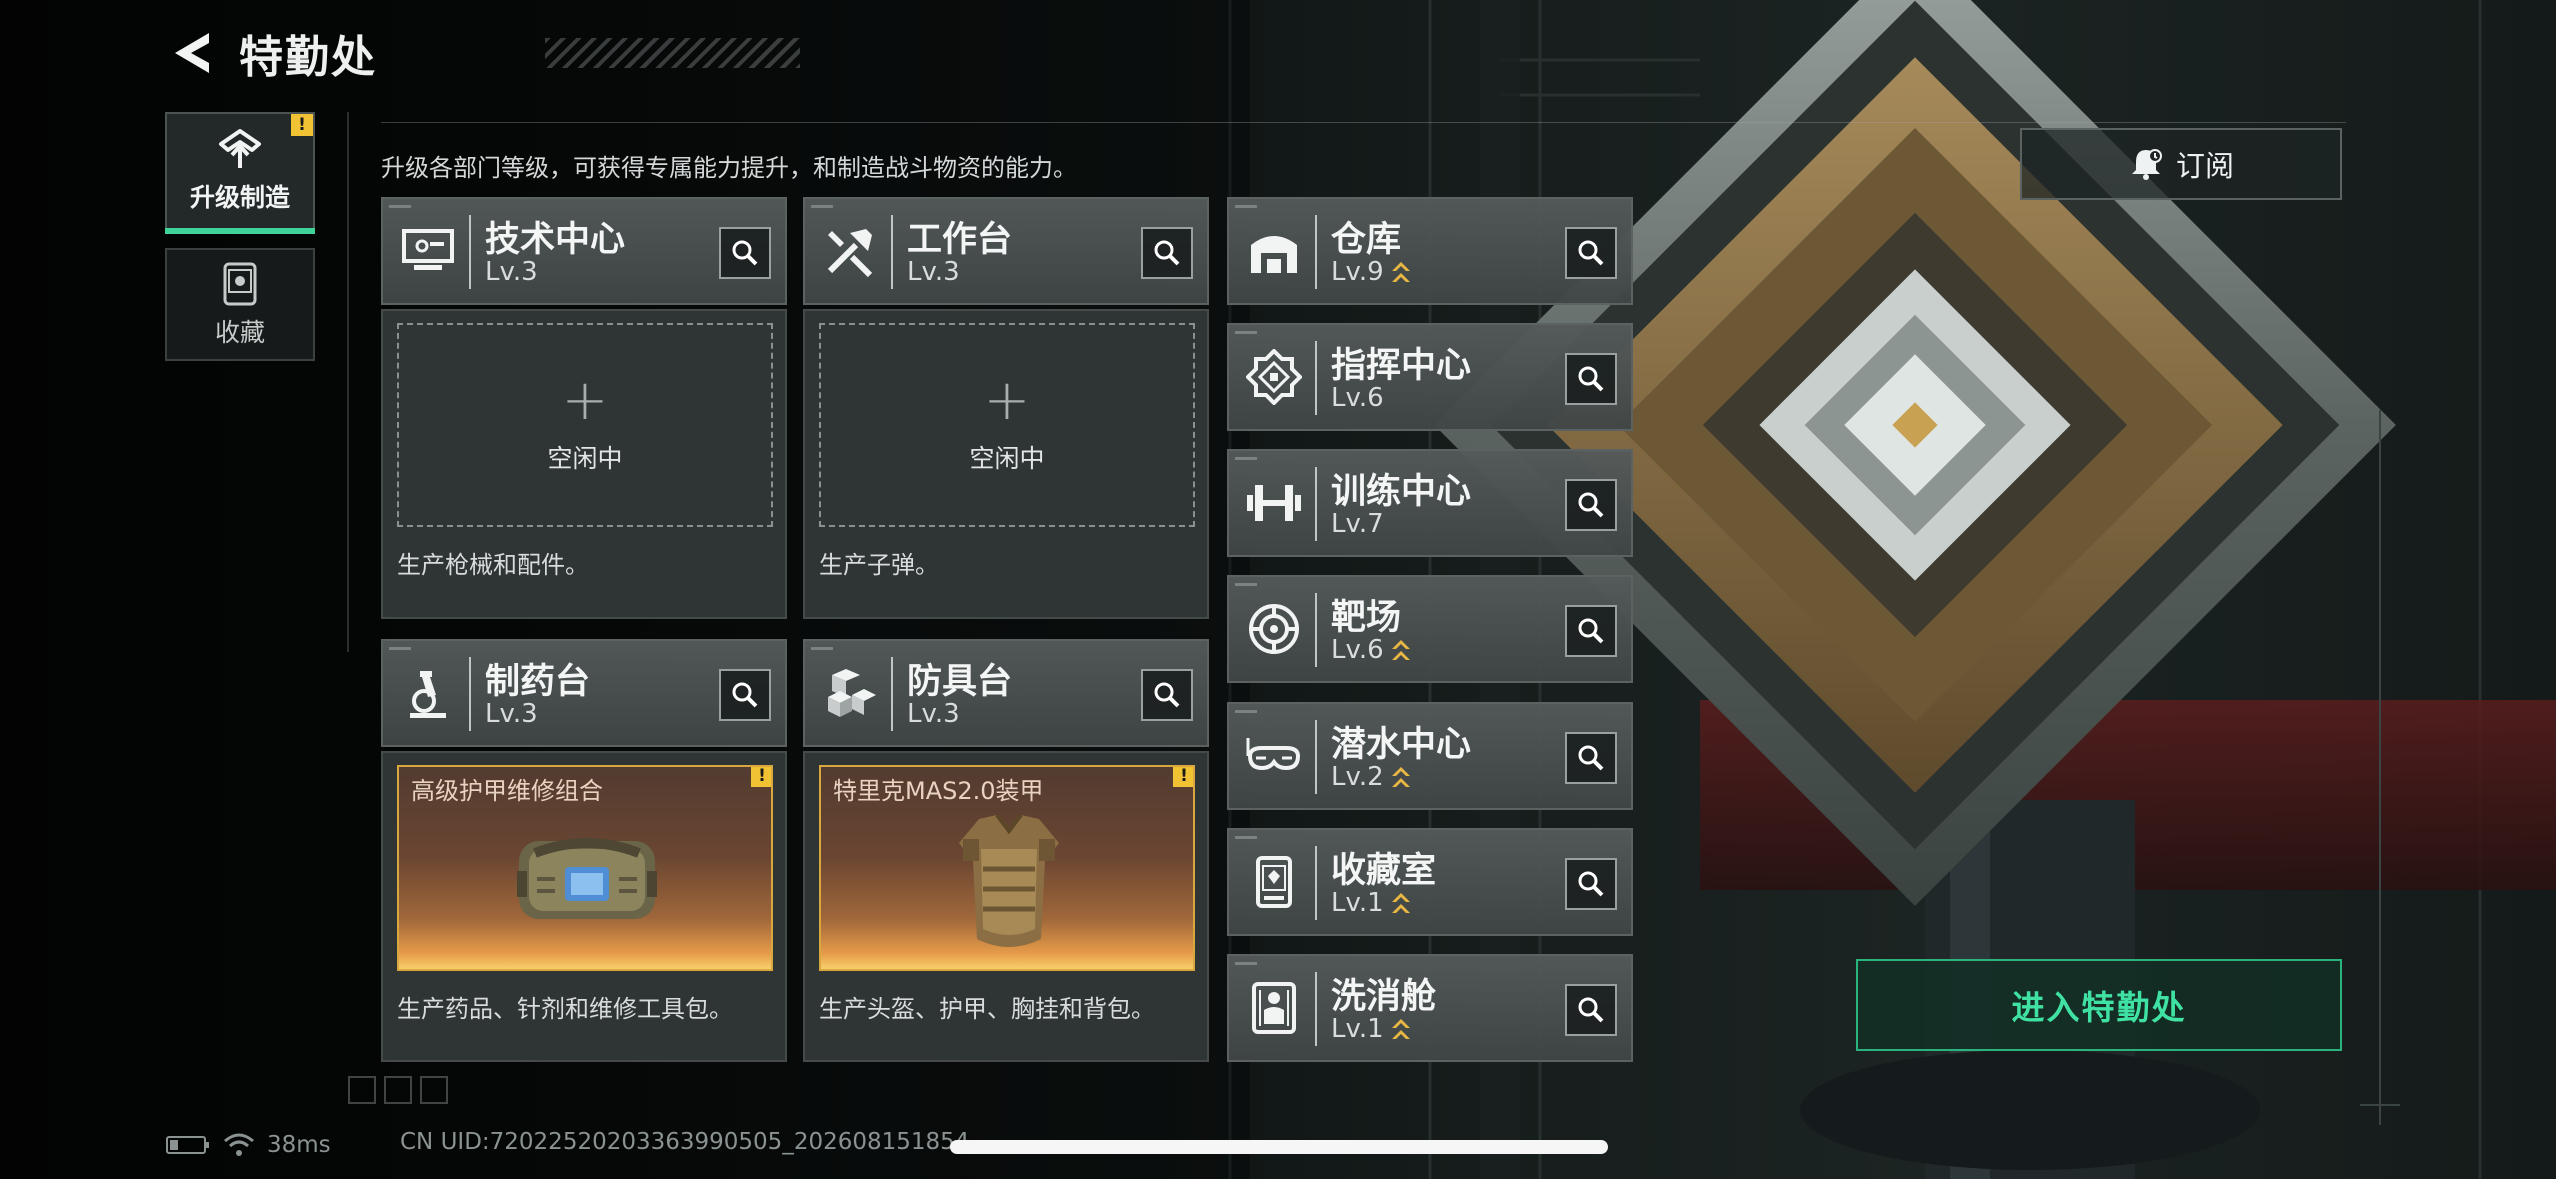 The width and height of the screenshot is (2556, 1179). I want to click on dept-name: 仓库, so click(1366, 240).